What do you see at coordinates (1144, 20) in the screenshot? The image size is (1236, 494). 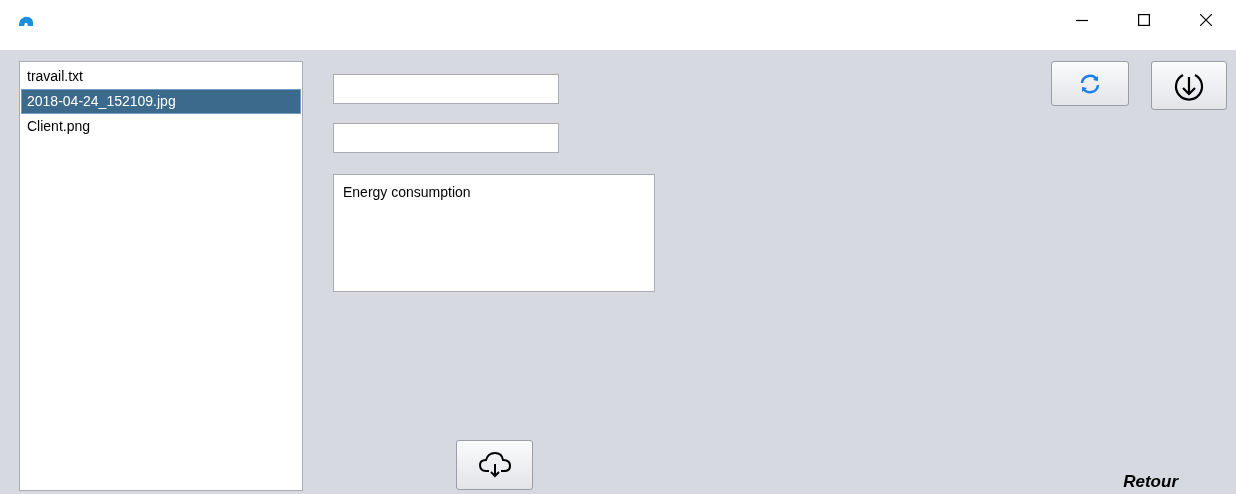 I see `maximize-icon` at bounding box center [1144, 20].